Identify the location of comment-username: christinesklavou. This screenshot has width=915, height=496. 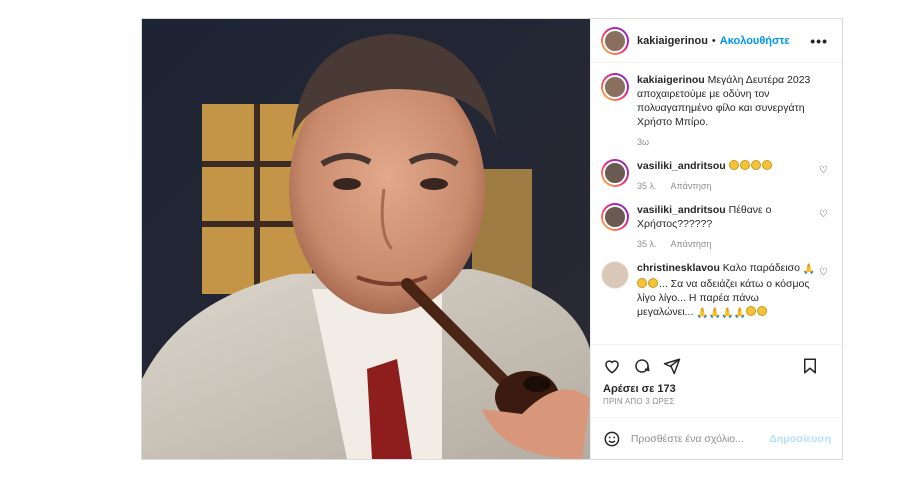
(678, 268).